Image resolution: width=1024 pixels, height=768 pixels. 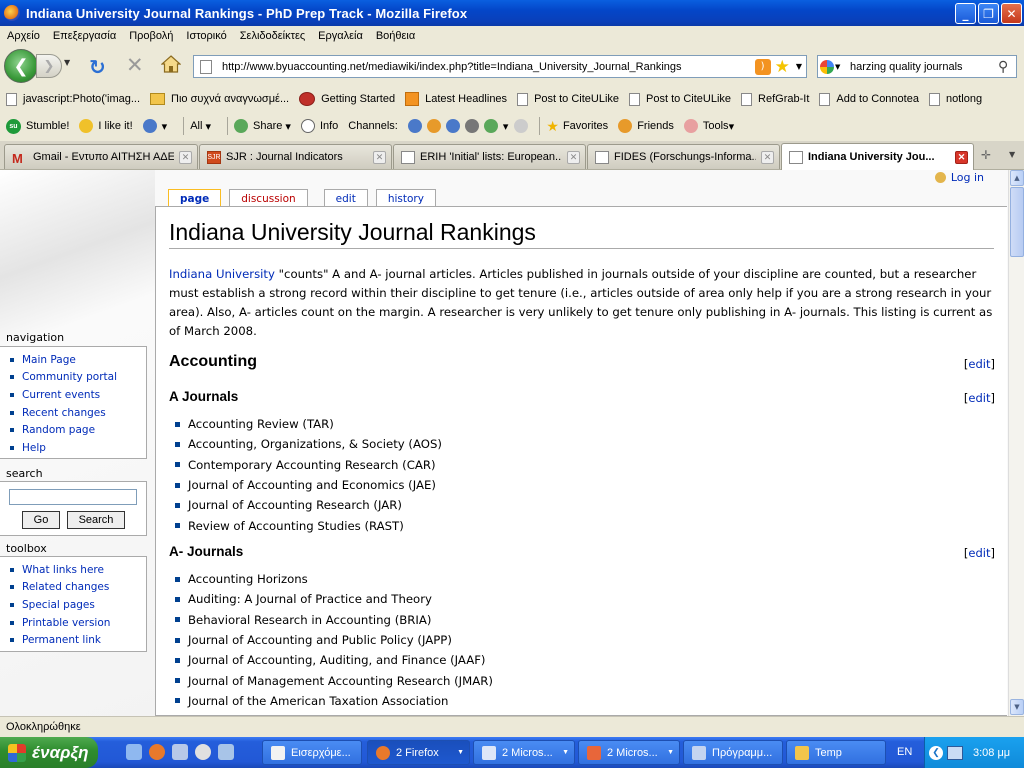 What do you see at coordinates (831, 67) in the screenshot?
I see `search-engine-selector: ▼` at bounding box center [831, 67].